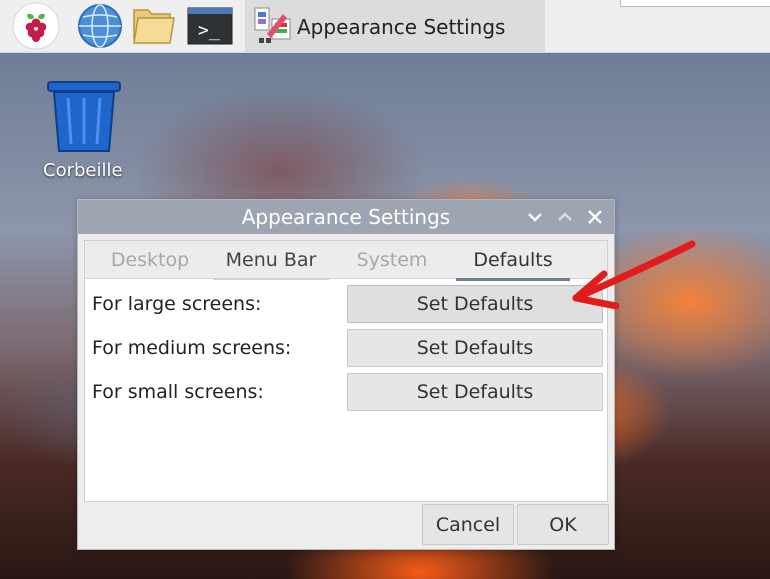 The width and height of the screenshot is (770, 579). I want to click on ok-button: OK, so click(563, 524).